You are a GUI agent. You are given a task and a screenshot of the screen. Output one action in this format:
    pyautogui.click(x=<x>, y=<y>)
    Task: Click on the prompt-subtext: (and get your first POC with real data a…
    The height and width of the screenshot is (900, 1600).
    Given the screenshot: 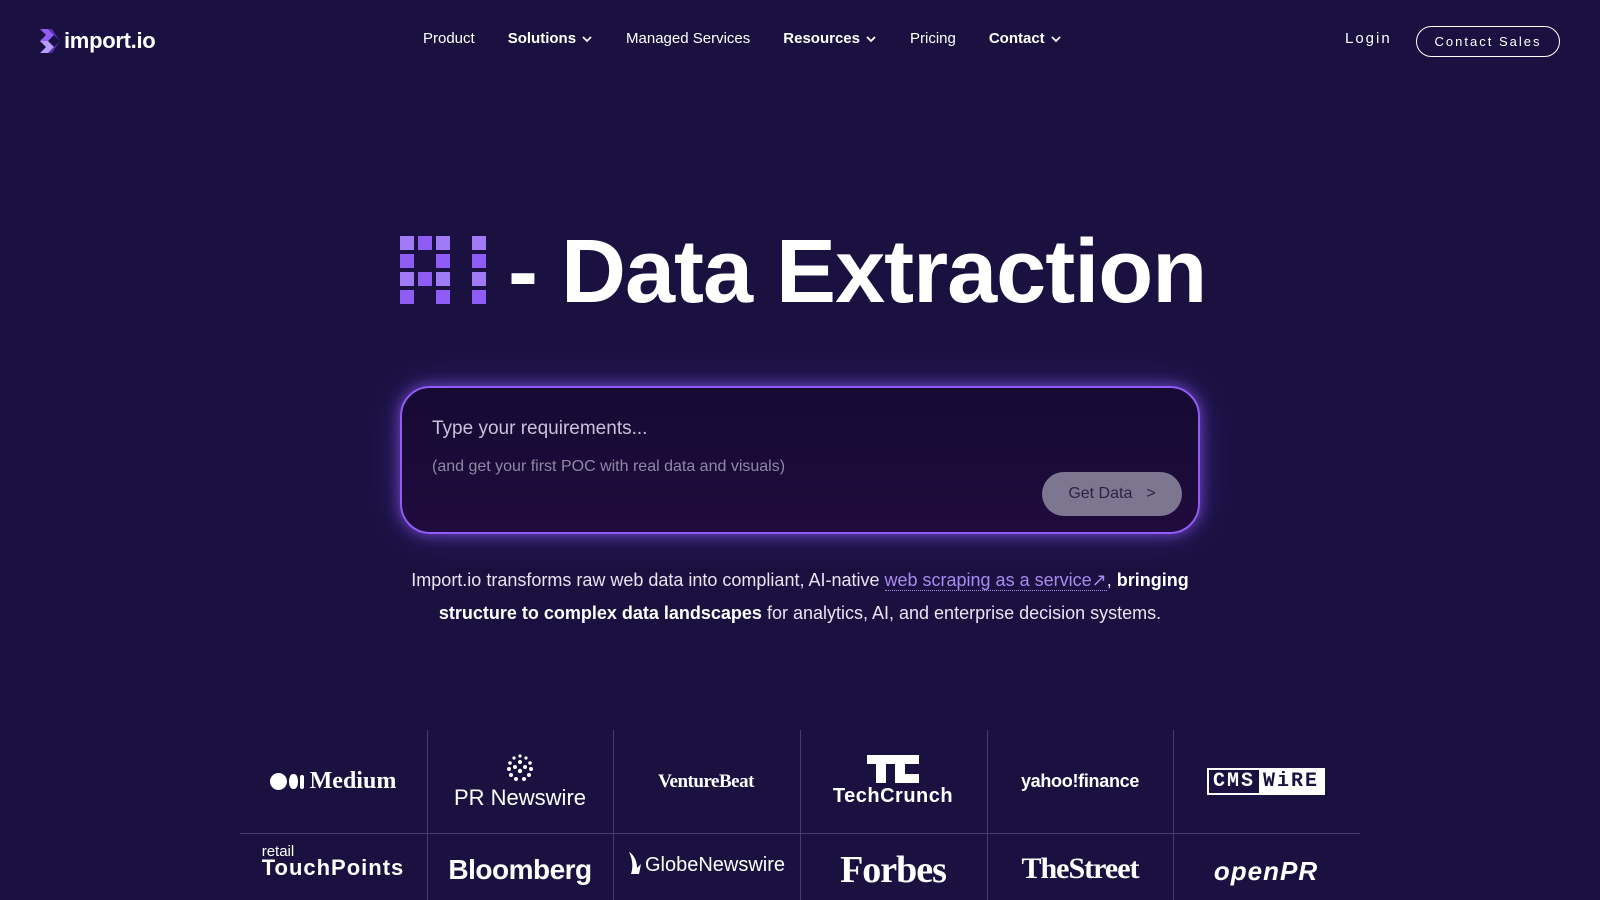 What is the action you would take?
    pyautogui.click(x=609, y=466)
    